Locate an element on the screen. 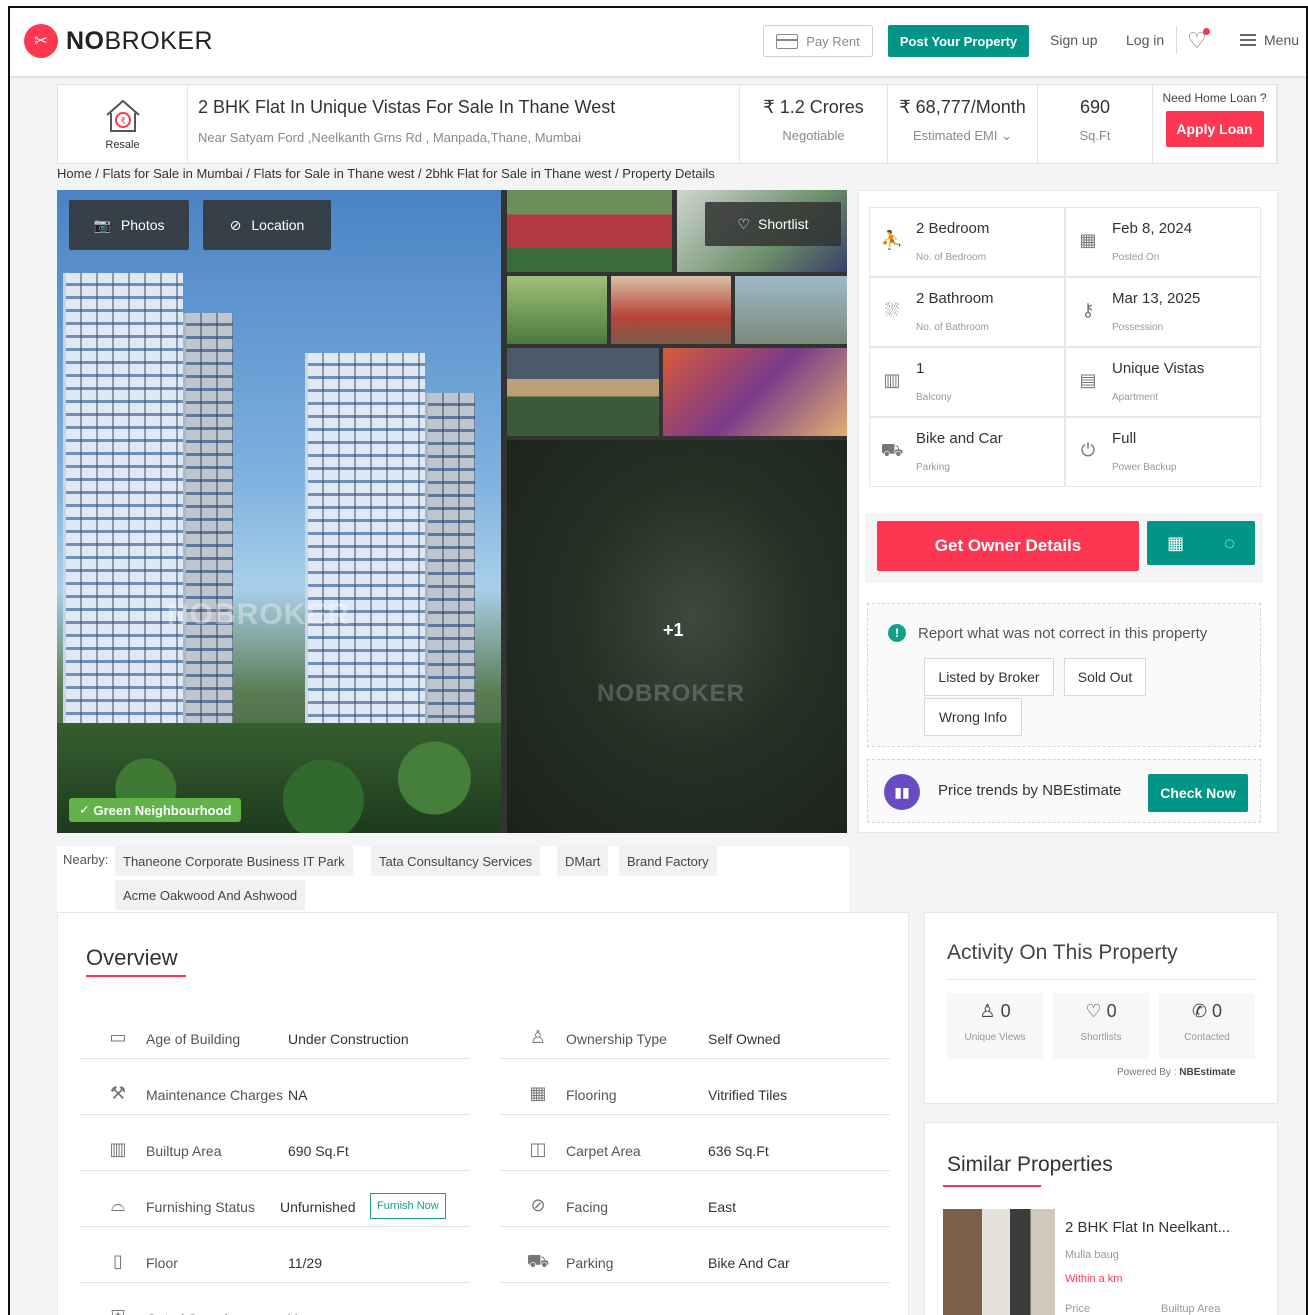 This screenshot has width=1308, height=1315. area-value: 690 is located at coordinates (1095, 107).